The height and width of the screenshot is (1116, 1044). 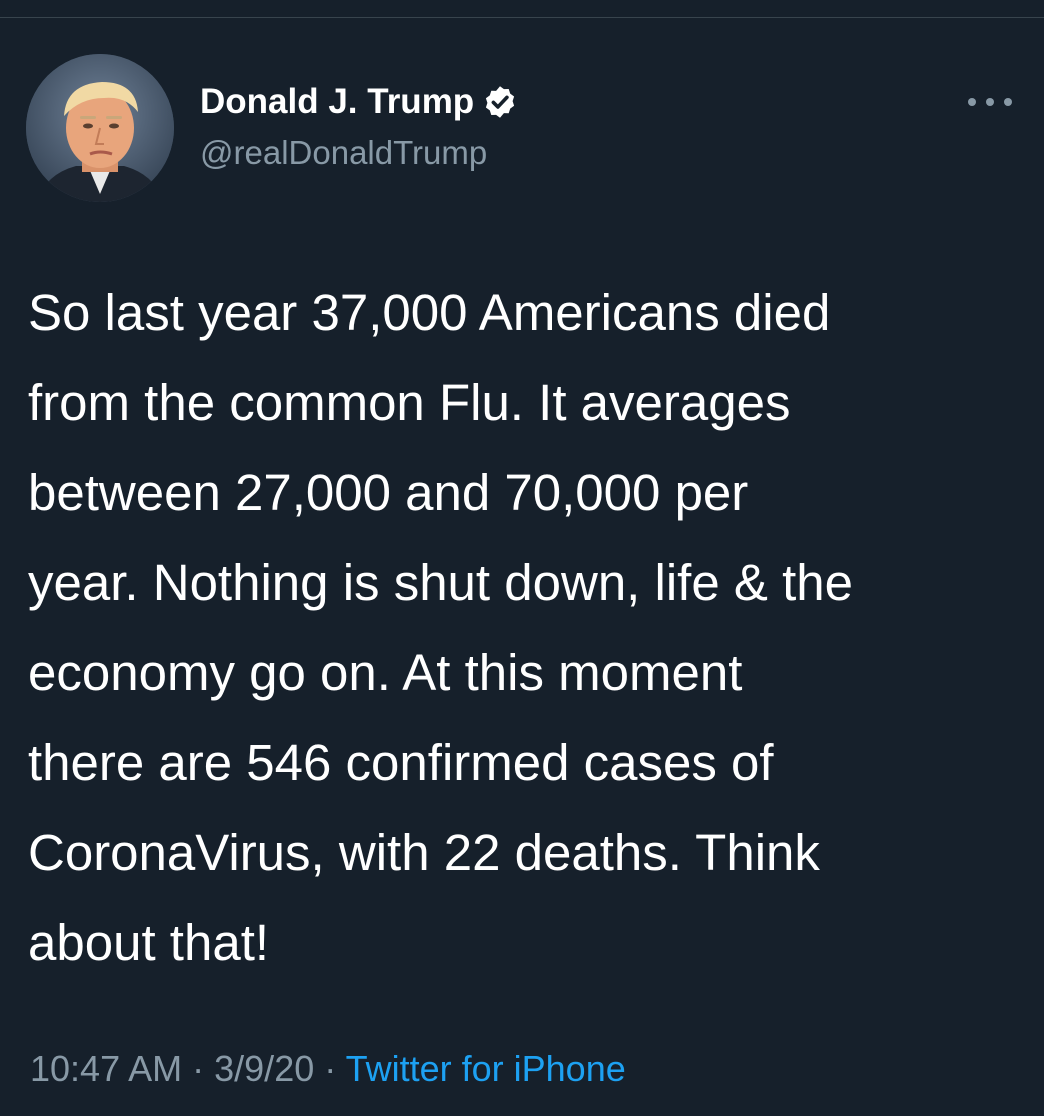 What do you see at coordinates (486, 1068) in the screenshot?
I see `tweet-source-link: Twitter for iPhone` at bounding box center [486, 1068].